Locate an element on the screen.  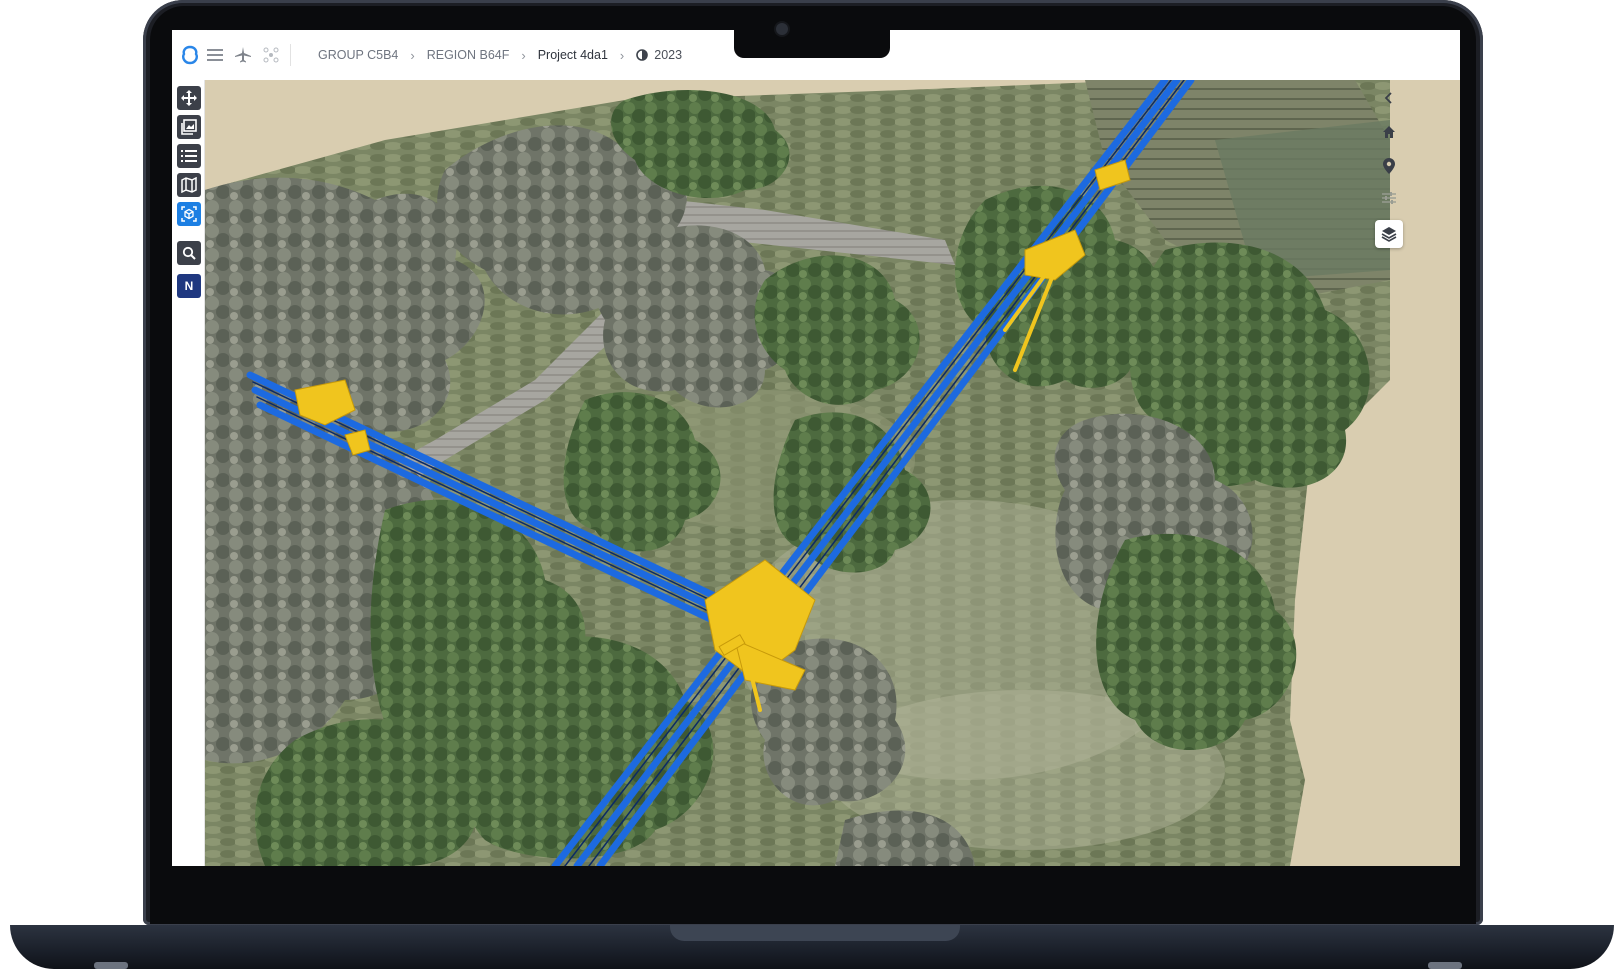
list-tool-button is located at coordinates (189, 156).